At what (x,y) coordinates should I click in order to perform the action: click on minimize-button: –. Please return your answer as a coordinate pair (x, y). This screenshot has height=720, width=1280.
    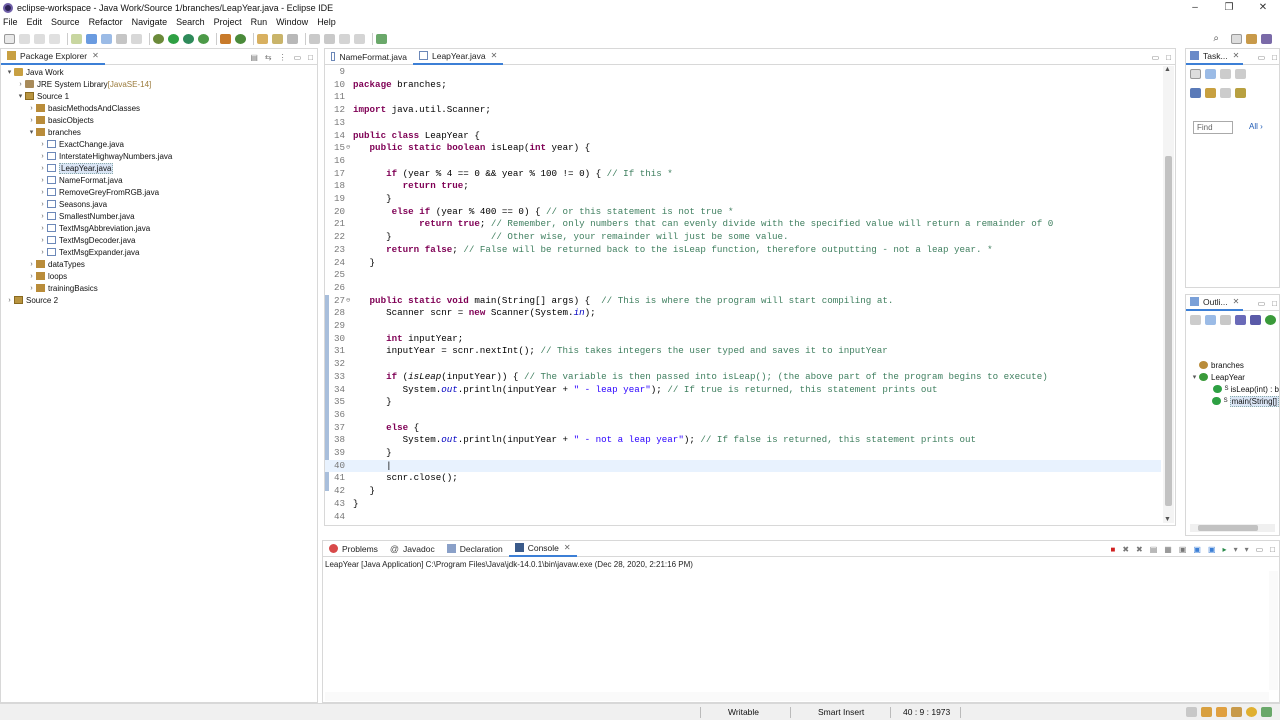
    Looking at the image, I should click on (1195, 7).